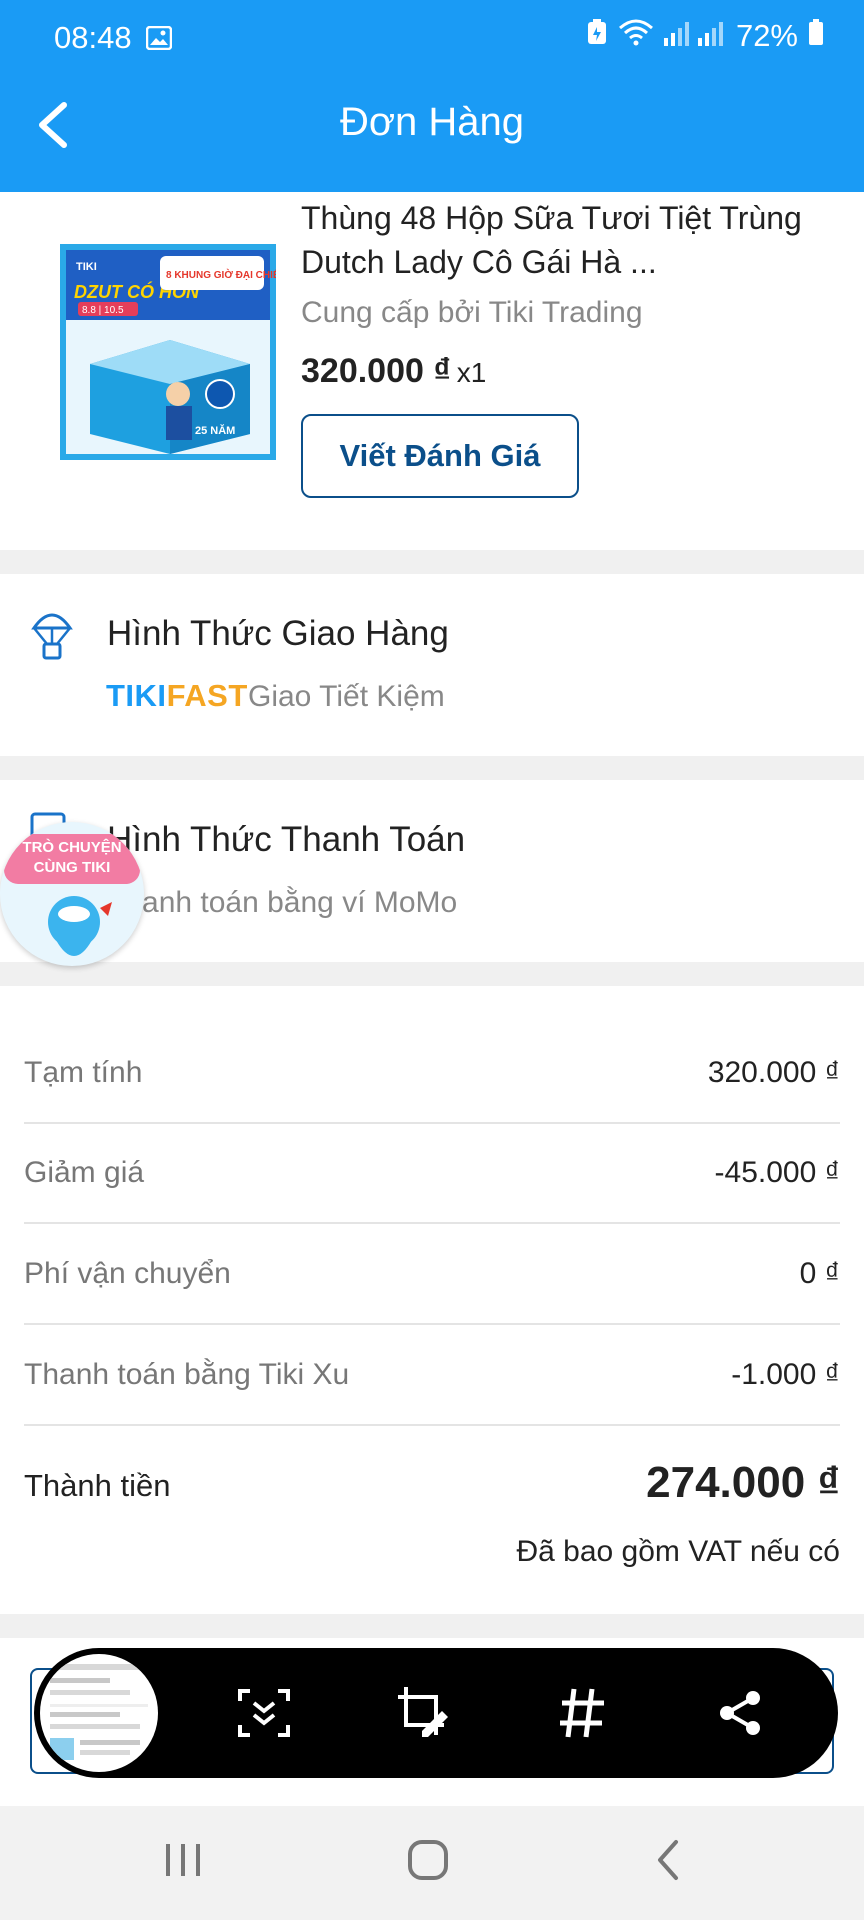  What do you see at coordinates (215, 430) in the screenshot?
I see `svg-text: 25 NĂM` at bounding box center [215, 430].